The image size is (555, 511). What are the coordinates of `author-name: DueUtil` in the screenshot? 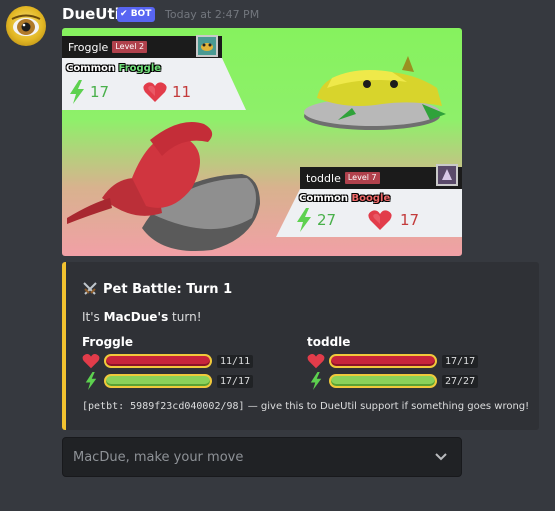 It's located at (93, 14).